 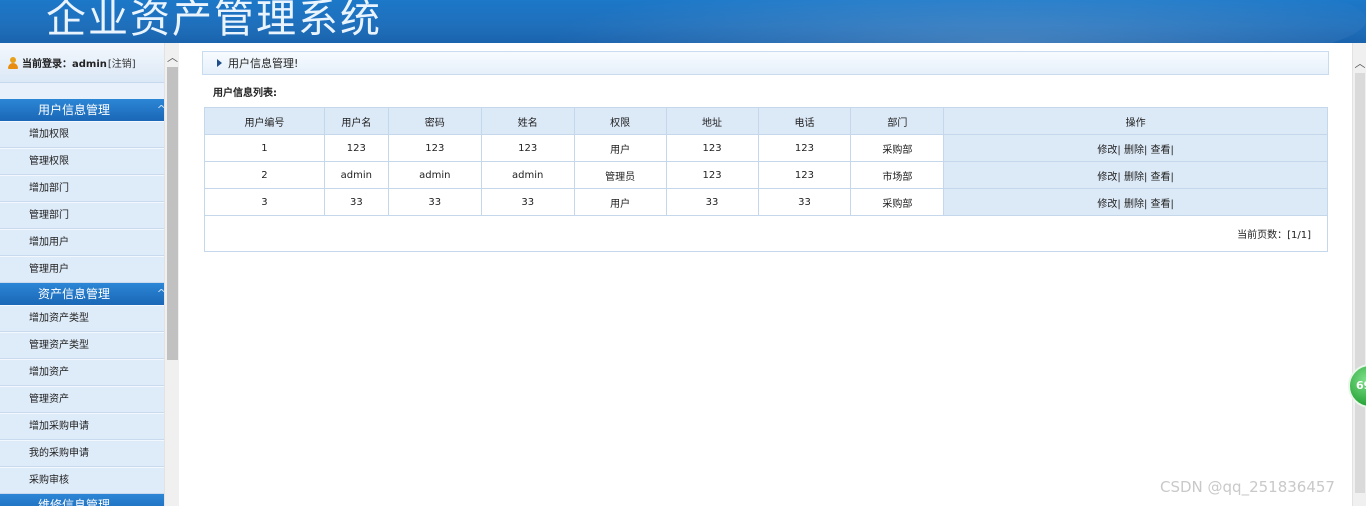 I want to click on cell-password: 33, so click(x=434, y=202).